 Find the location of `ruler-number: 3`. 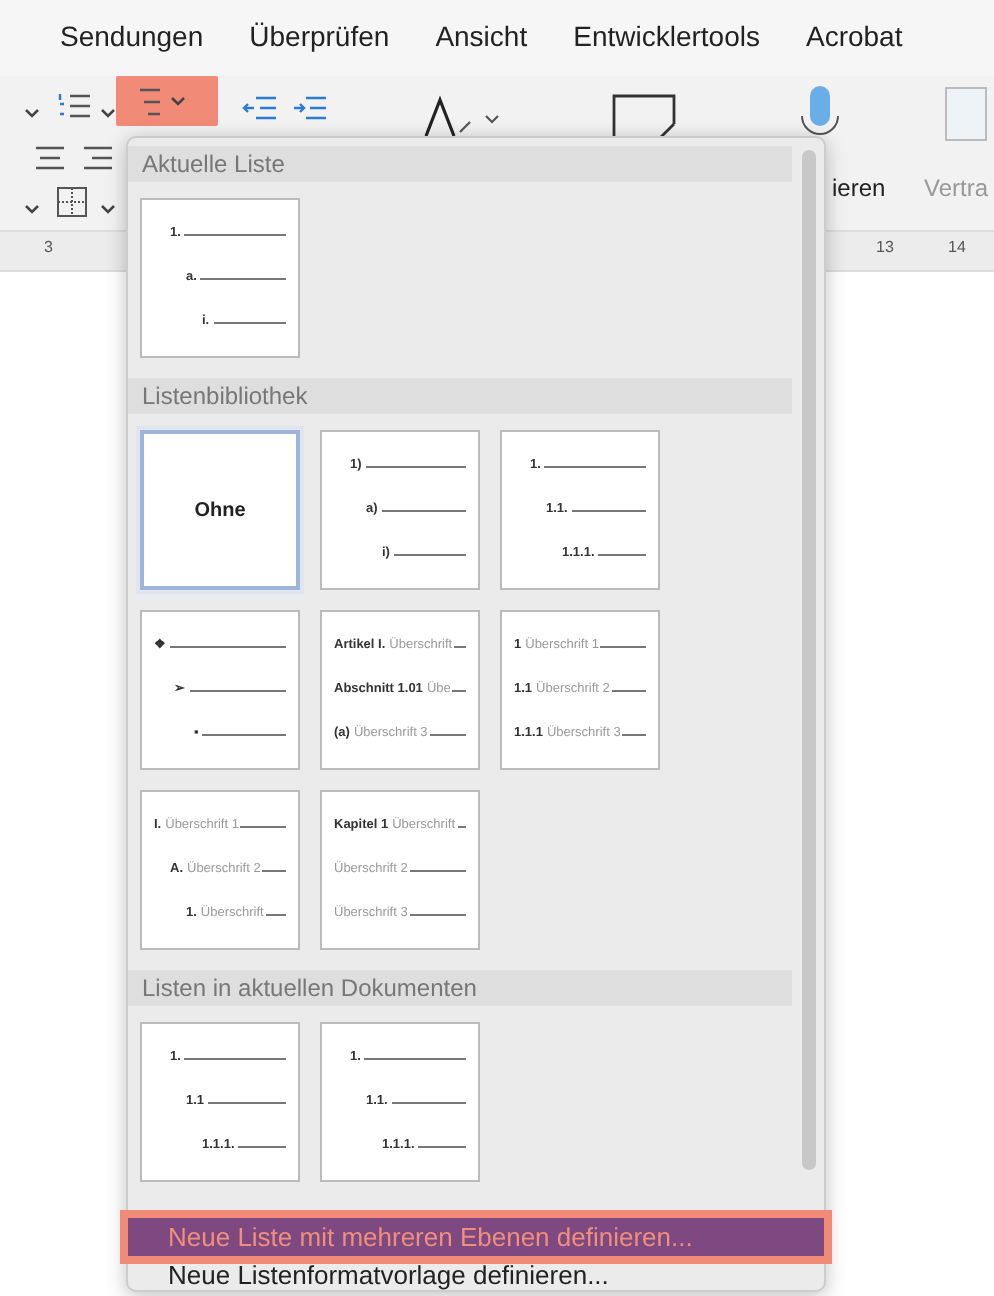

ruler-number: 3 is located at coordinates (48, 248).